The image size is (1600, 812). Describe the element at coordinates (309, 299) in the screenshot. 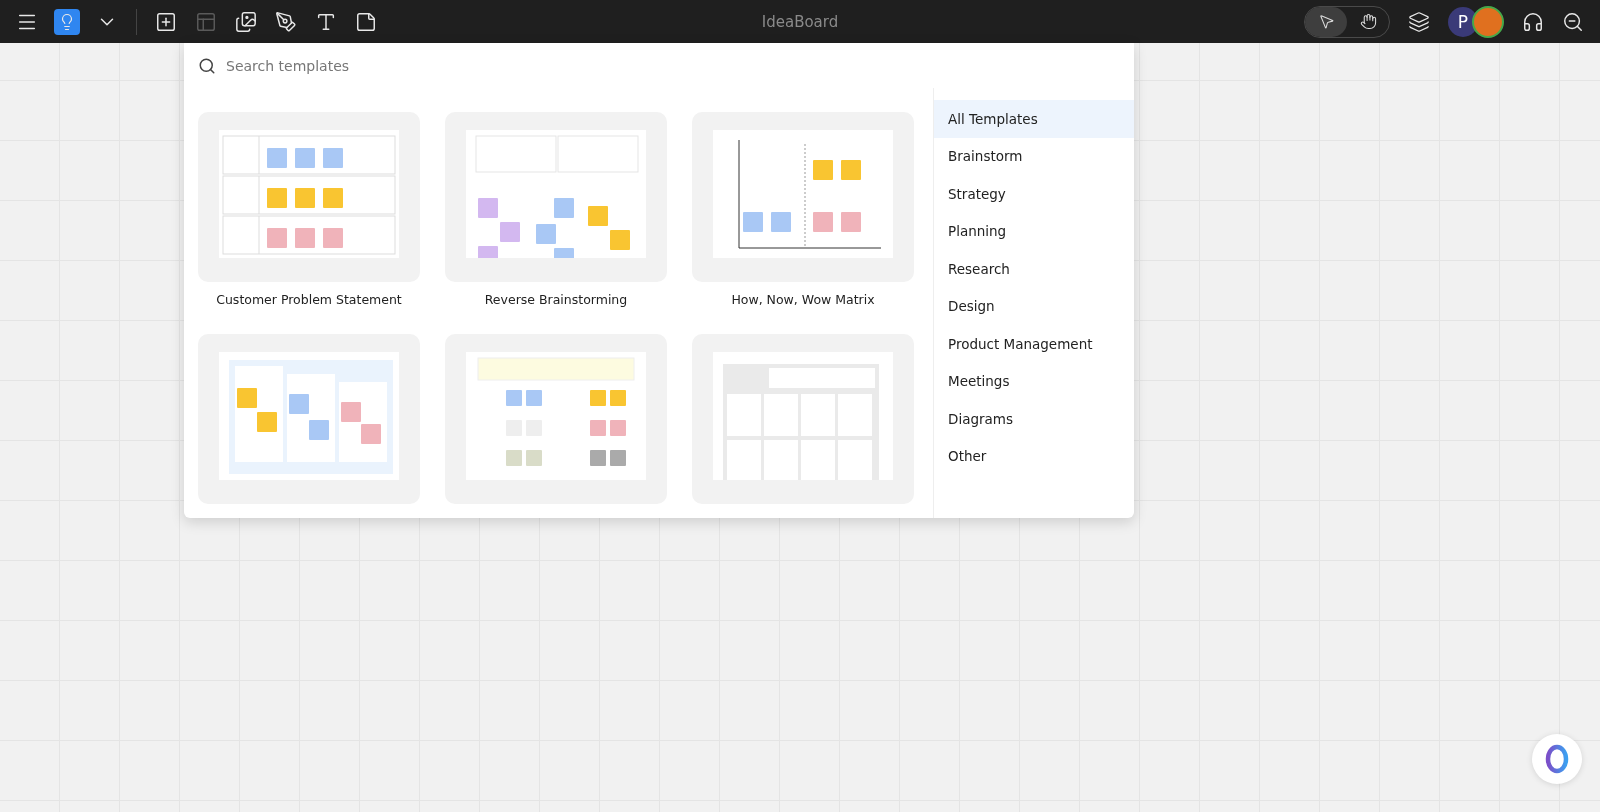

I see `template-name: Customer Problem Statement` at that location.